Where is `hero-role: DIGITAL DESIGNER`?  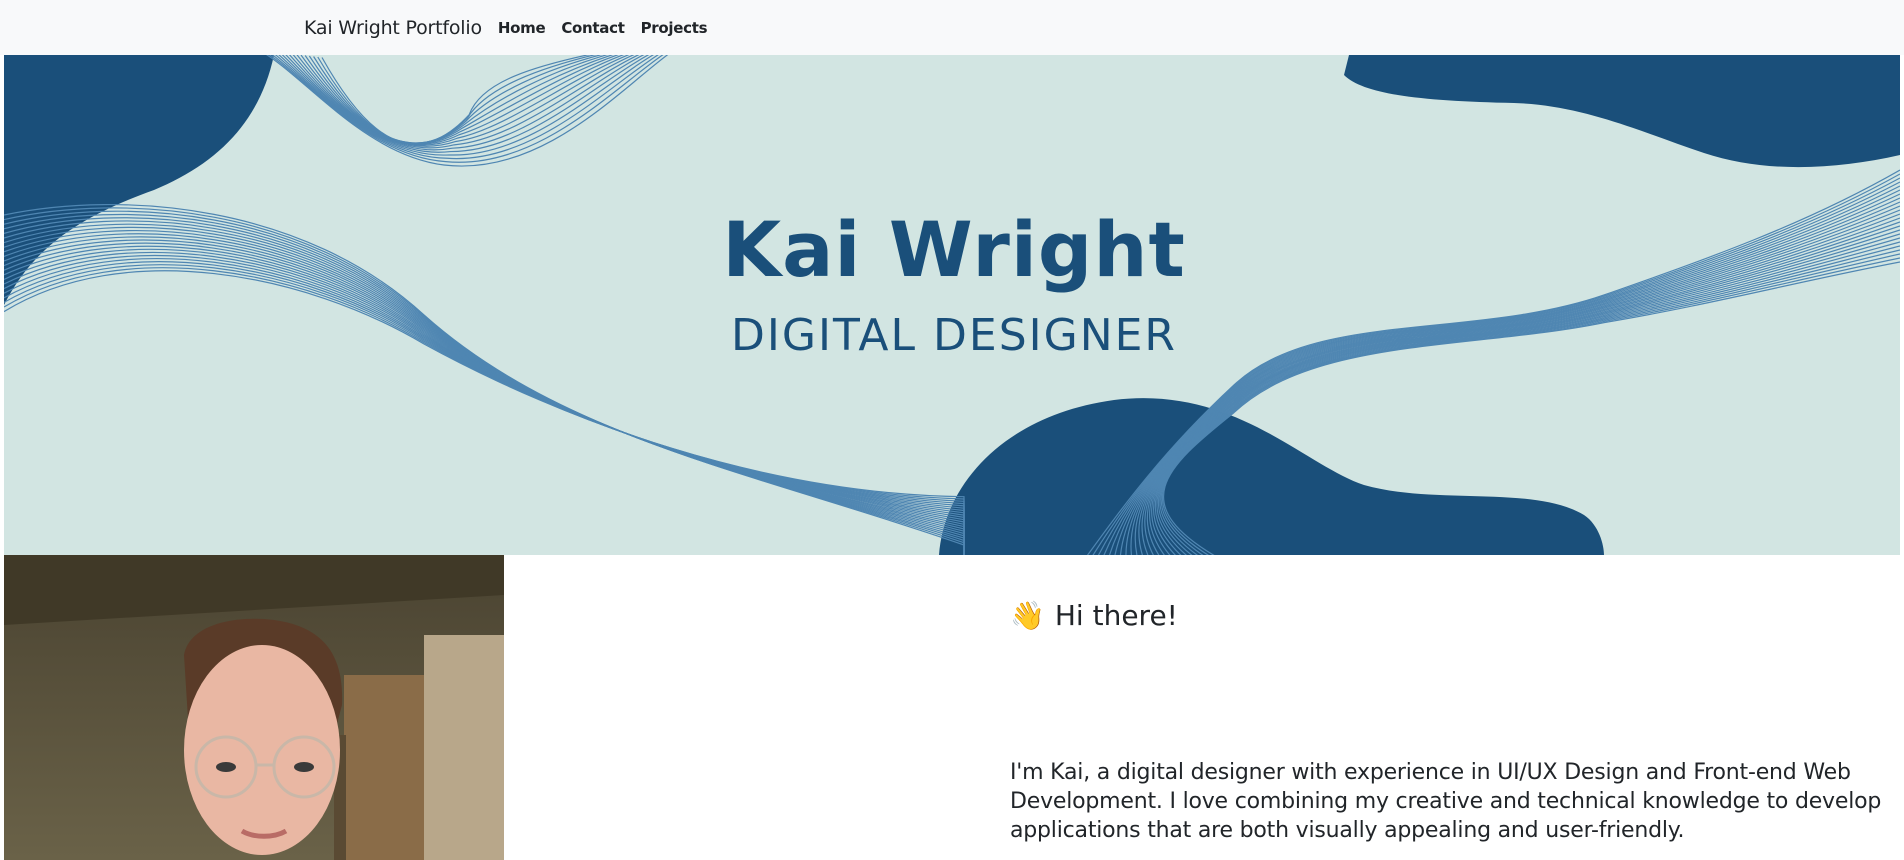
hero-role: DIGITAL DESIGNER is located at coordinates (954, 335).